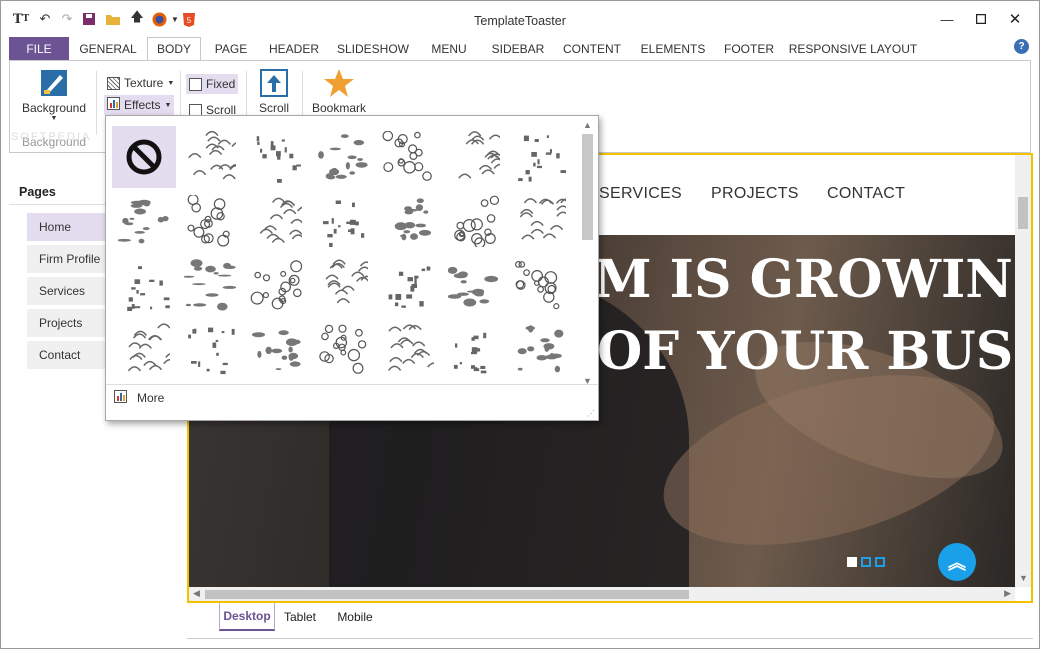  I want to click on scroll-button: Scroll, so click(274, 92).